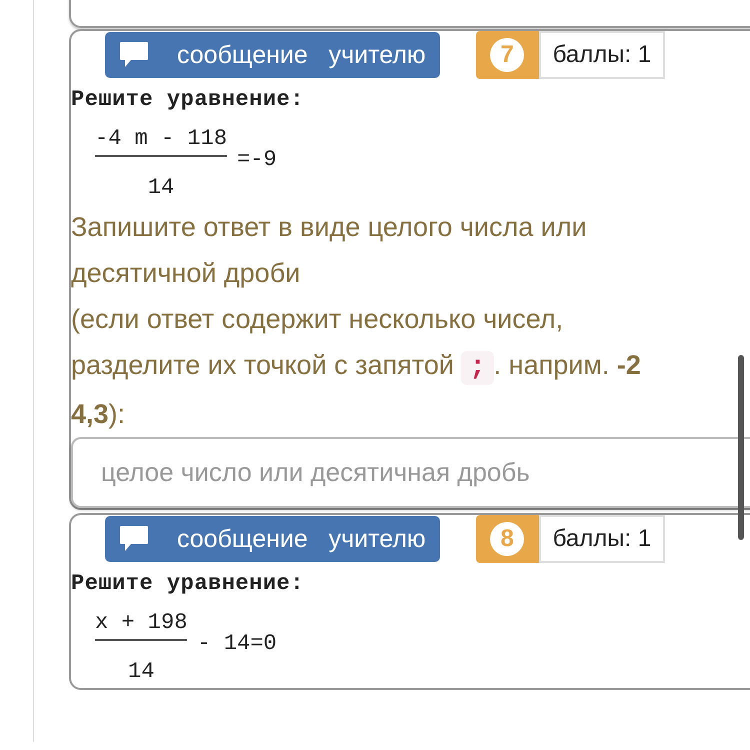  I want to click on scrollbar, so click(741, 447).